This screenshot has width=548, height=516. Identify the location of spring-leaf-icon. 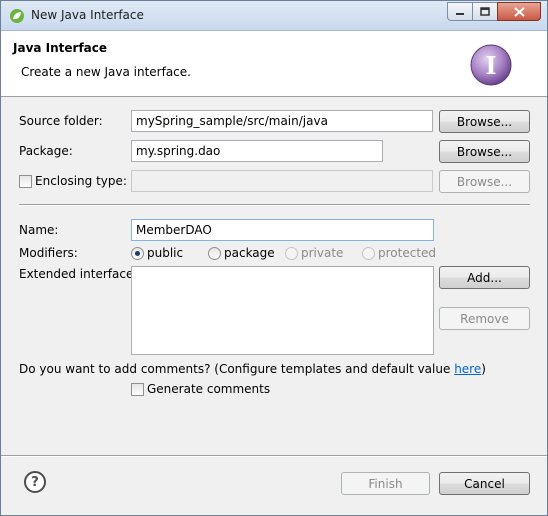
(17, 16).